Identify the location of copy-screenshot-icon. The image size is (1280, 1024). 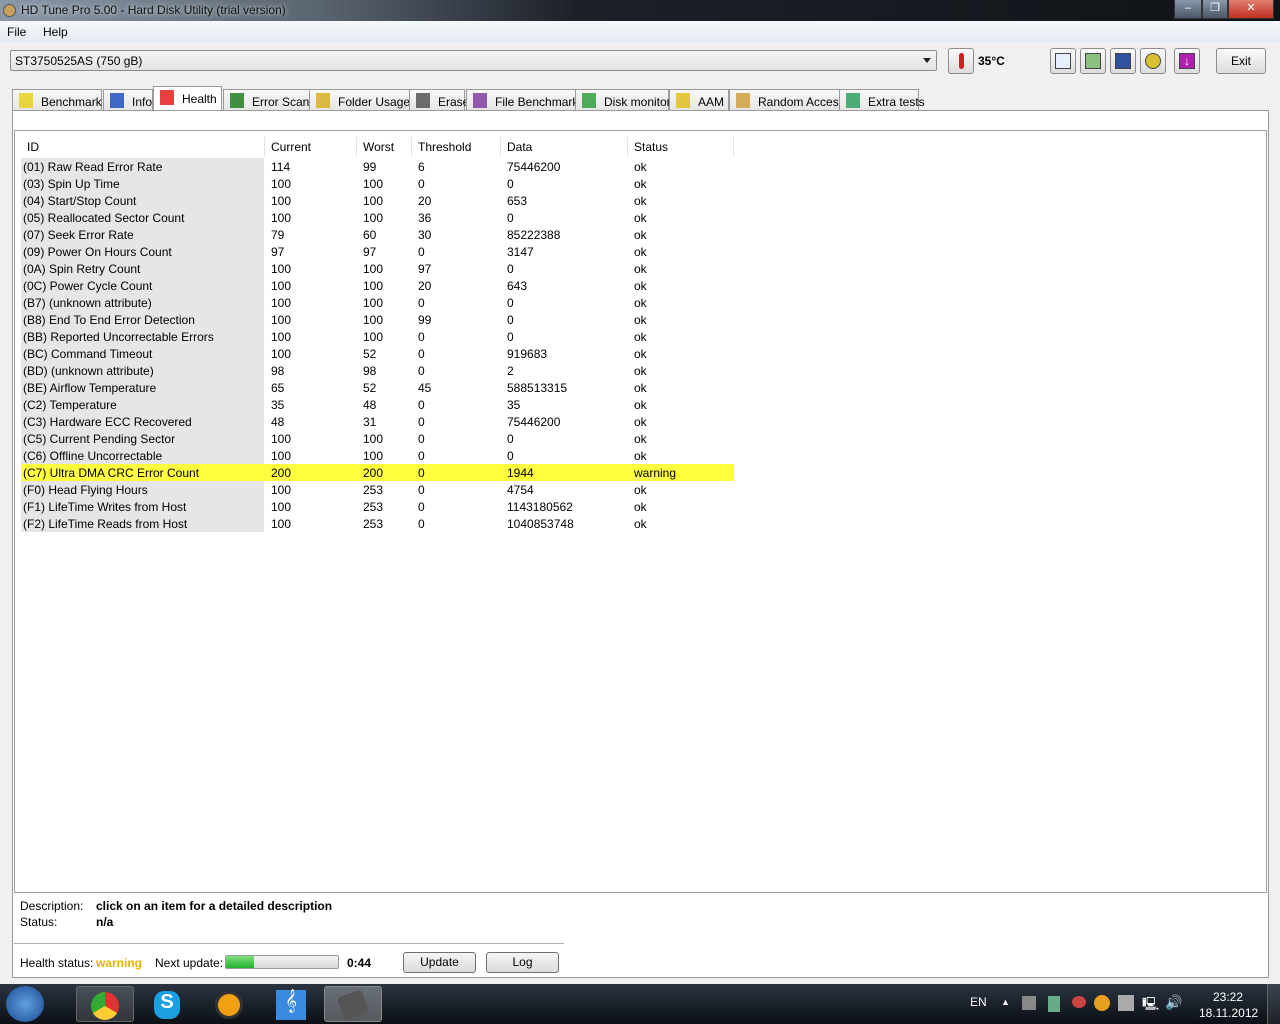
(1093, 61).